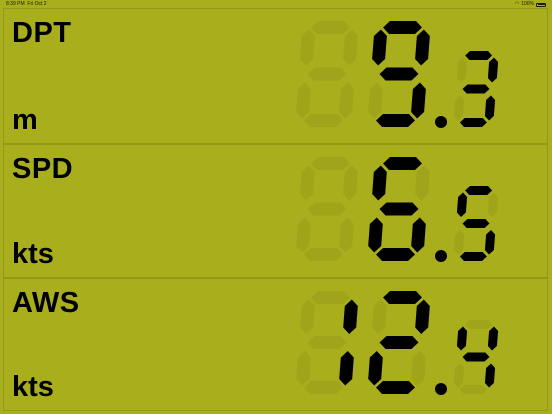 The height and width of the screenshot is (414, 552). Describe the element at coordinates (37, 4) in the screenshot. I see `status-date: Fri Oct 2` at that location.